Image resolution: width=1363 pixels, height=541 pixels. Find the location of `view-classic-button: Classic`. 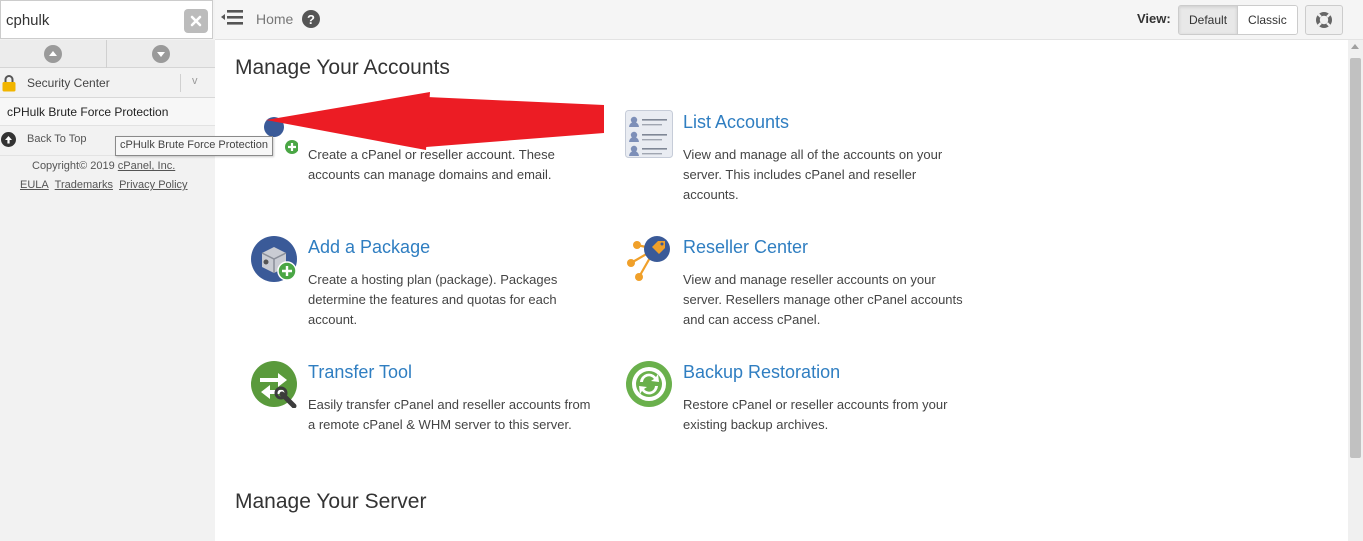

view-classic-button: Classic is located at coordinates (1267, 20).